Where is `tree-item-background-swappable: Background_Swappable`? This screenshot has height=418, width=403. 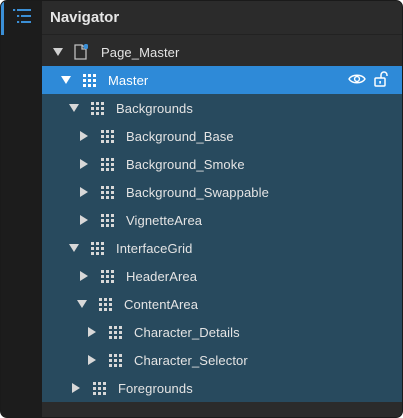 tree-item-background-swappable: Background_Swappable is located at coordinates (222, 192).